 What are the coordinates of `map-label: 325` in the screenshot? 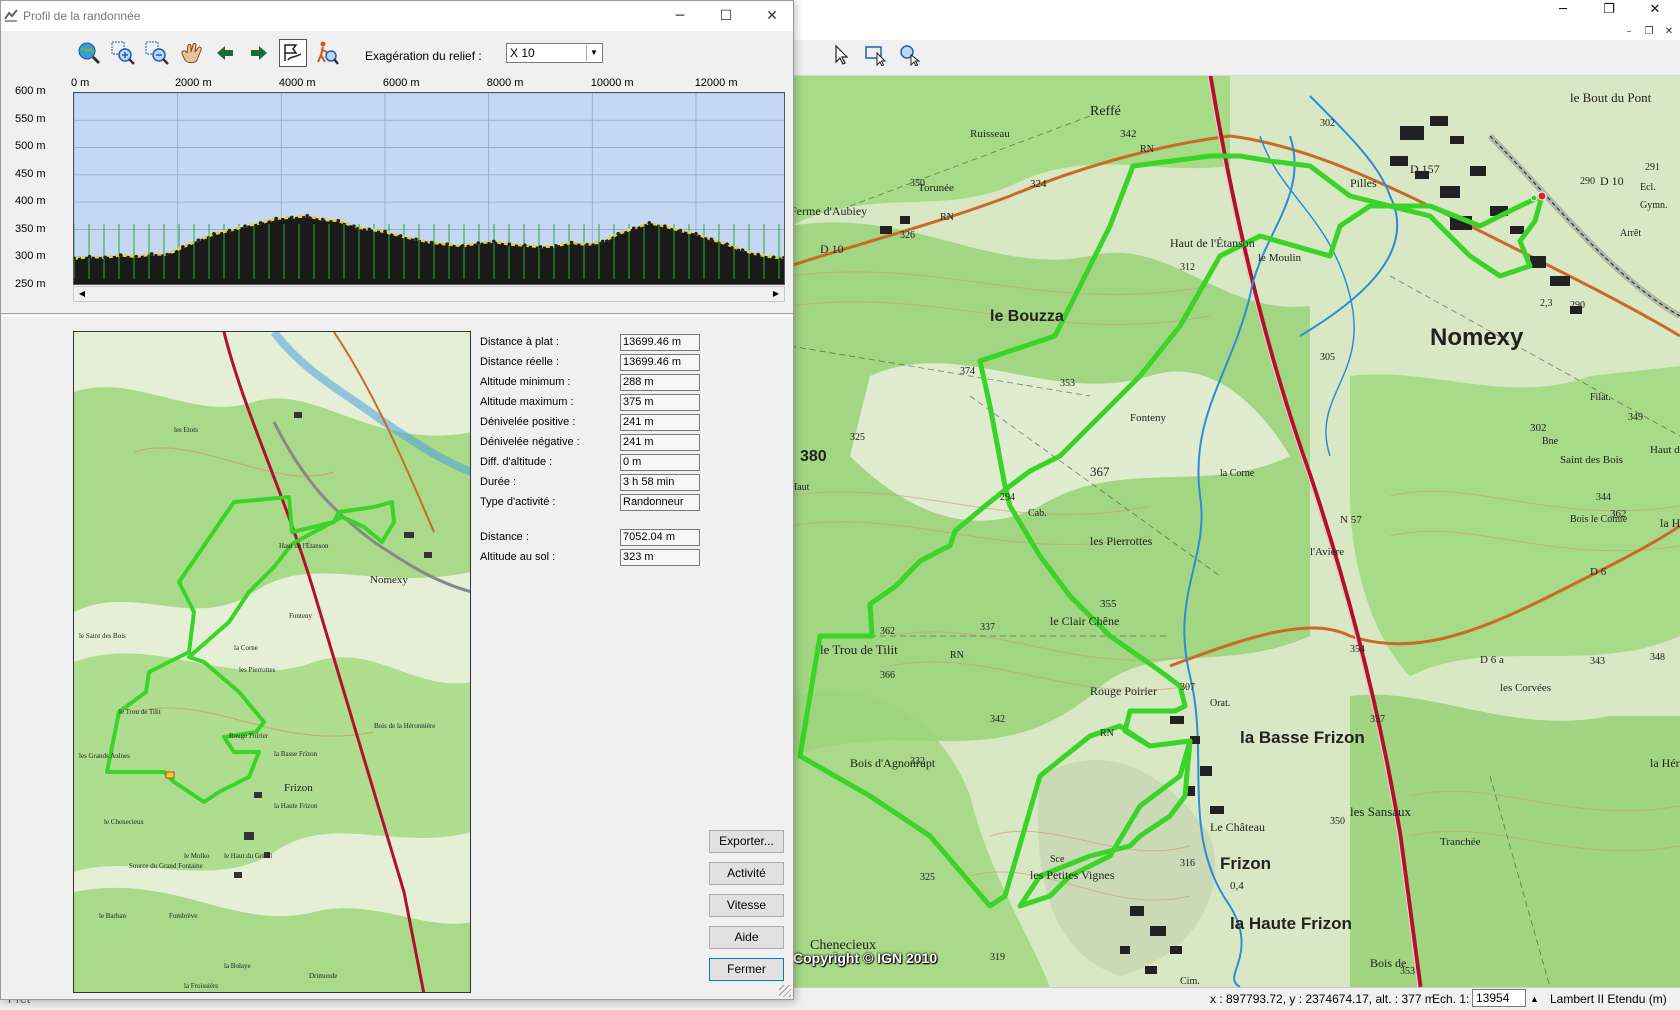 It's located at (927, 877).